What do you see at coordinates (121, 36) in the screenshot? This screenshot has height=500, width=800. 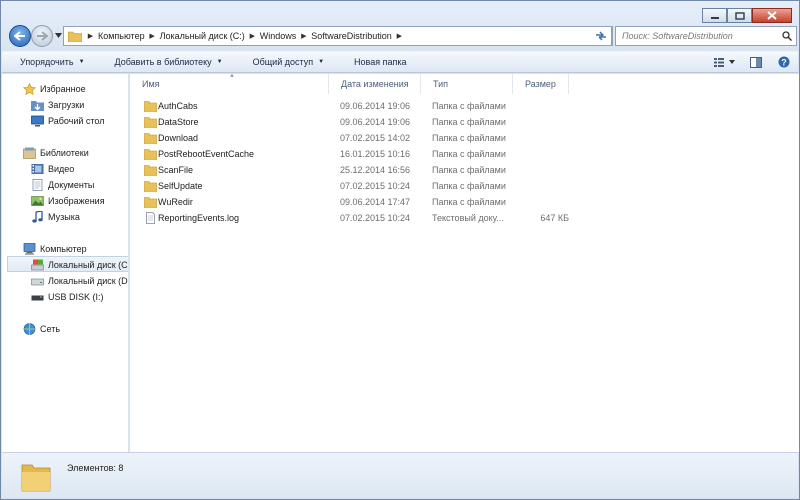 I see `breadcrumb-computer: Компьютер` at bounding box center [121, 36].